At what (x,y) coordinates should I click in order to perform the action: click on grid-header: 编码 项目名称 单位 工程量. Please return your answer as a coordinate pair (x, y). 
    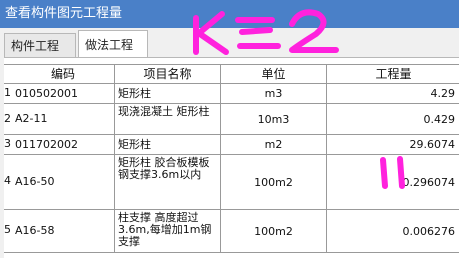
    Looking at the image, I should click on (231, 74).